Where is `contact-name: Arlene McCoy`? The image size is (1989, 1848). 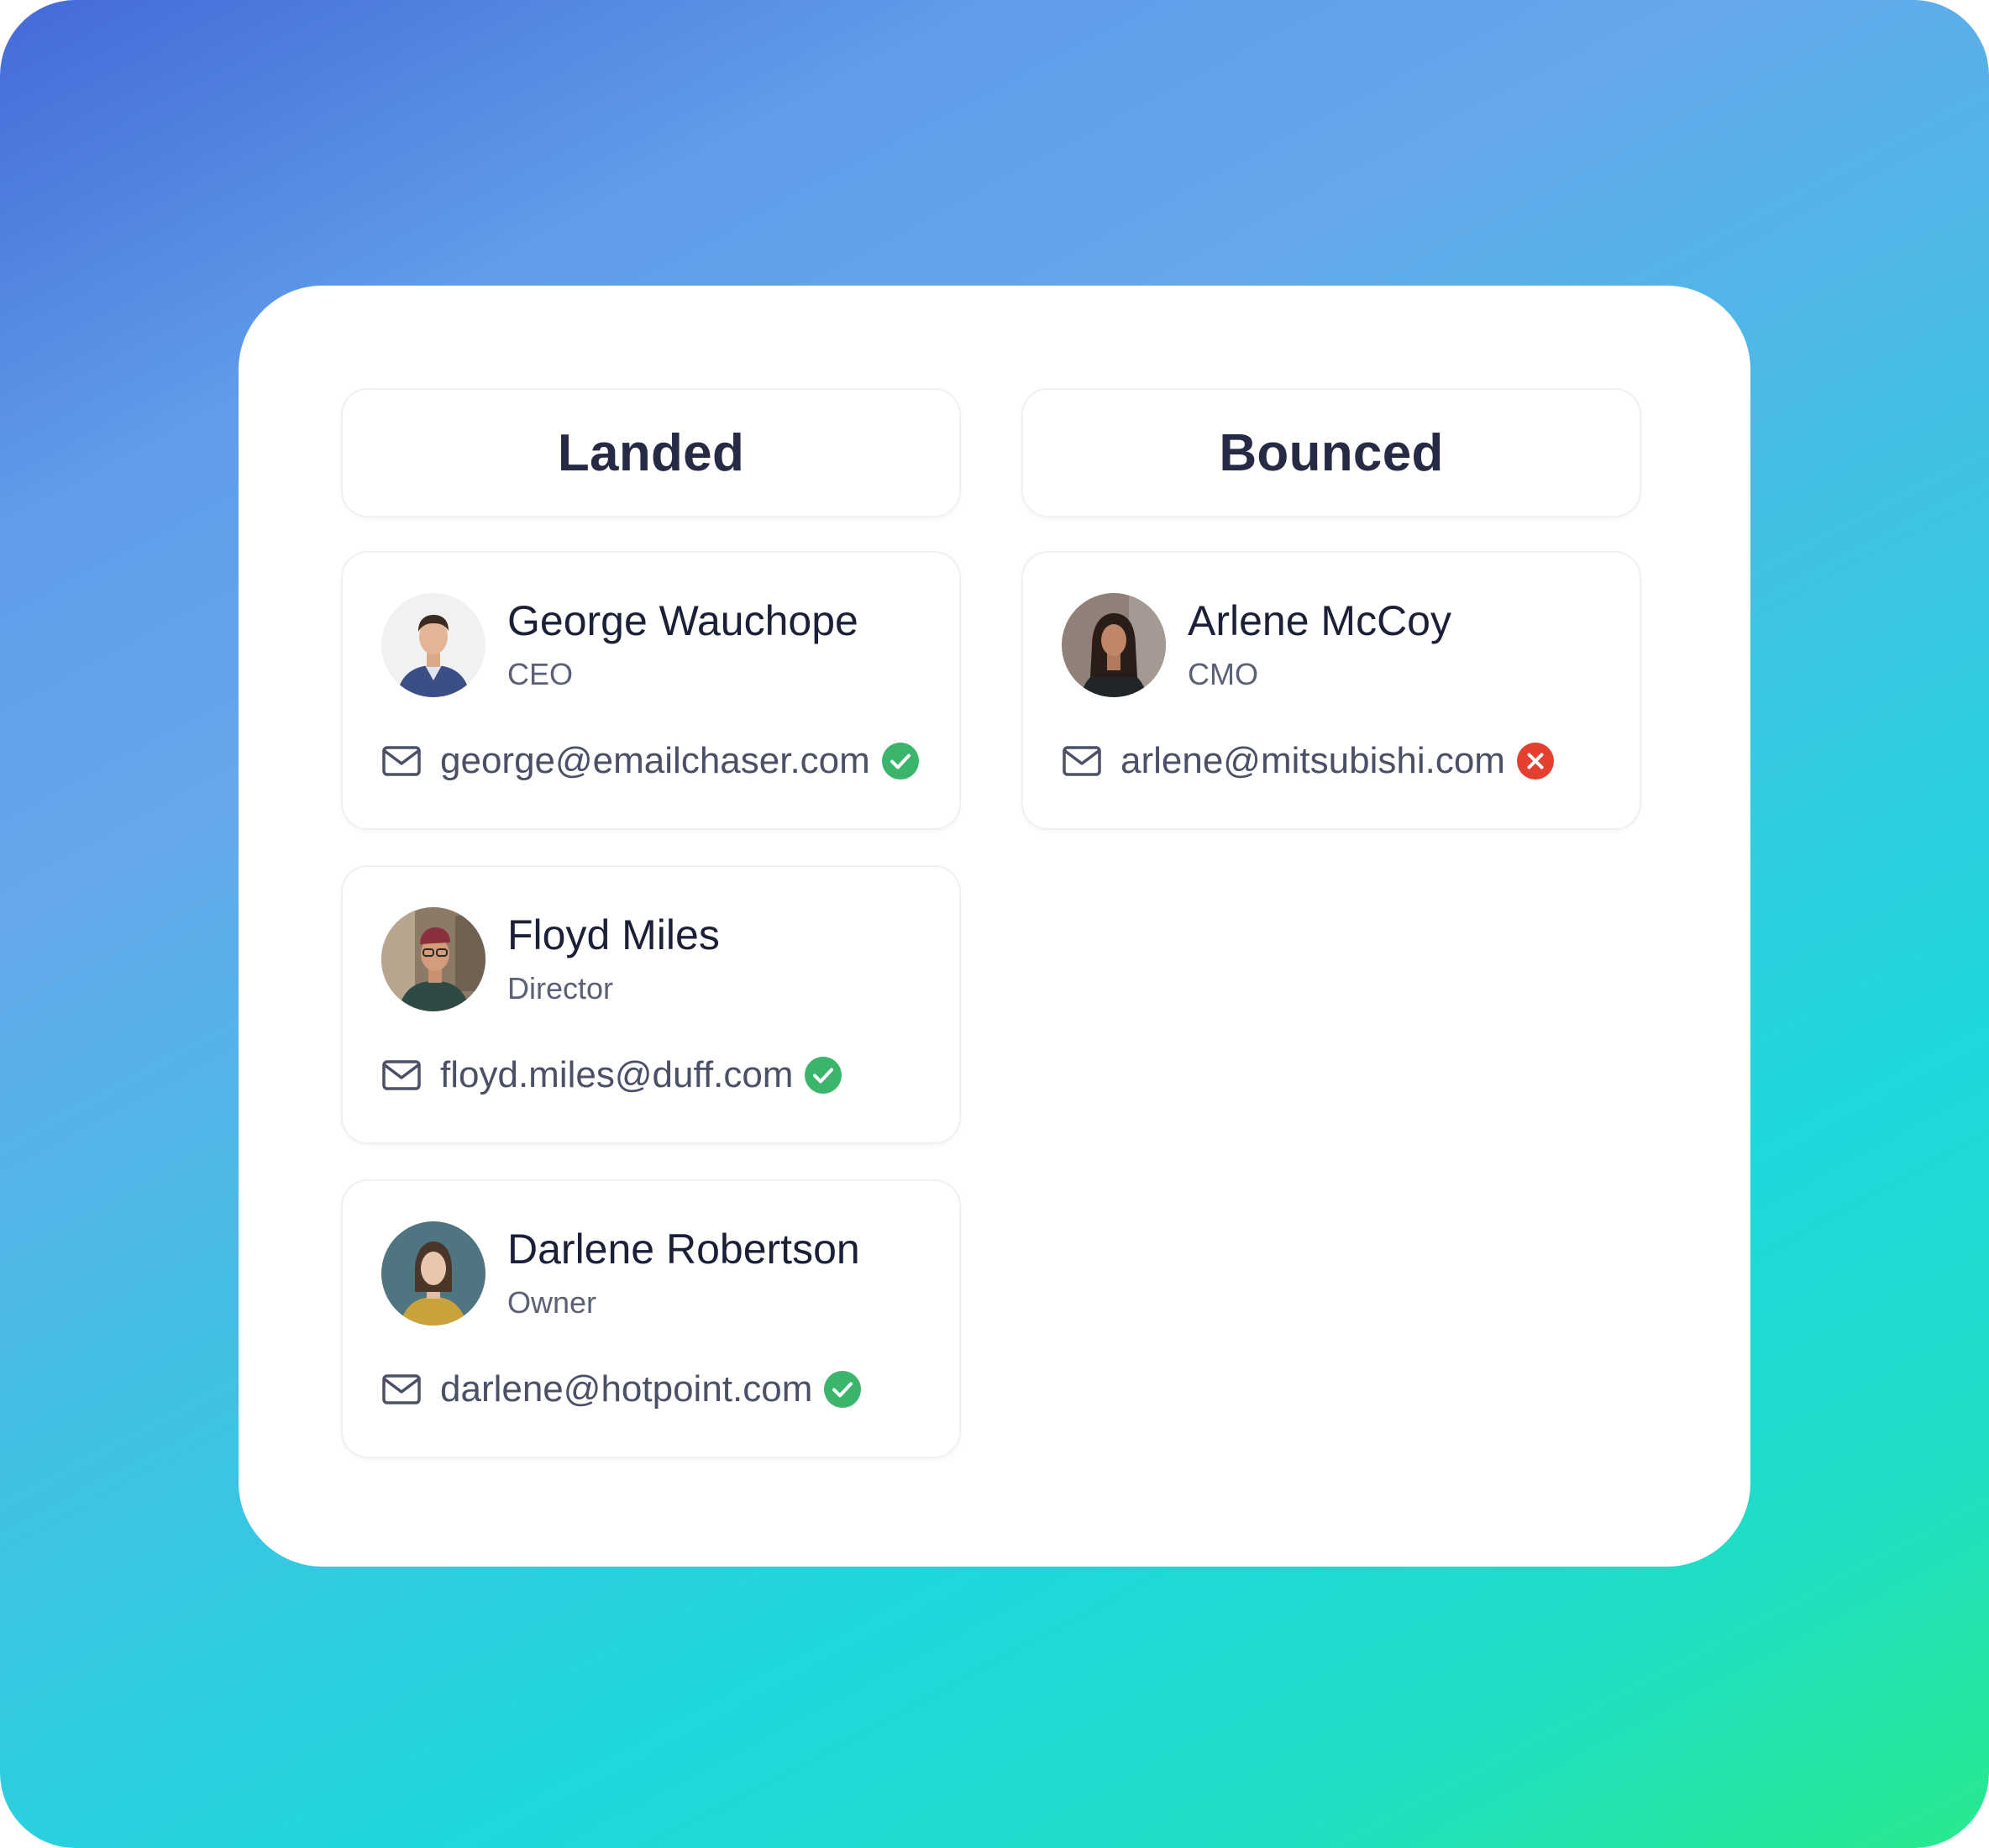 contact-name: Arlene McCoy is located at coordinates (1319, 620).